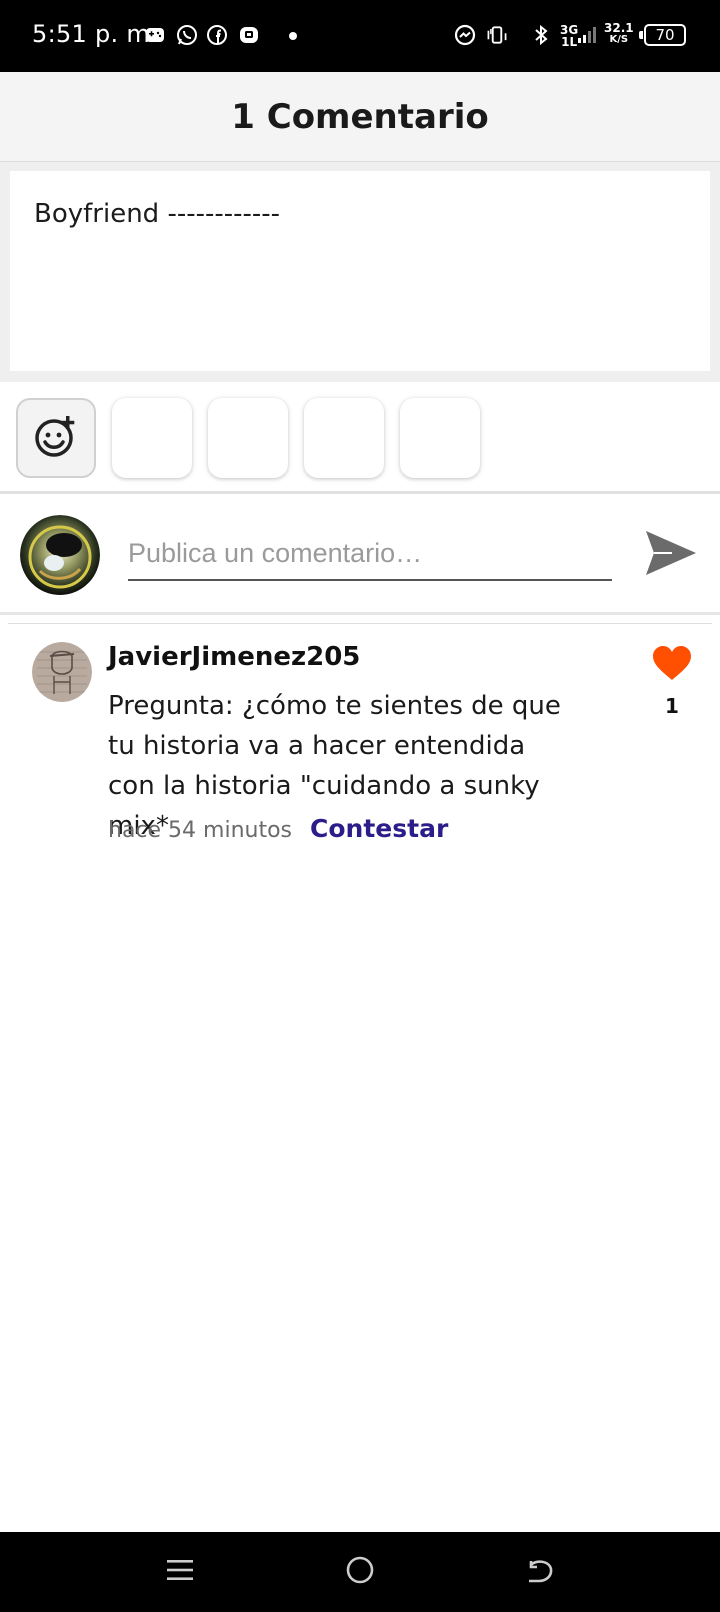 Image resolution: width=720 pixels, height=1612 pixels. Describe the element at coordinates (360, 36) in the screenshot. I see `status-bar: 5:51 p. m. 3G 1L 32.1 K/S 70` at that location.